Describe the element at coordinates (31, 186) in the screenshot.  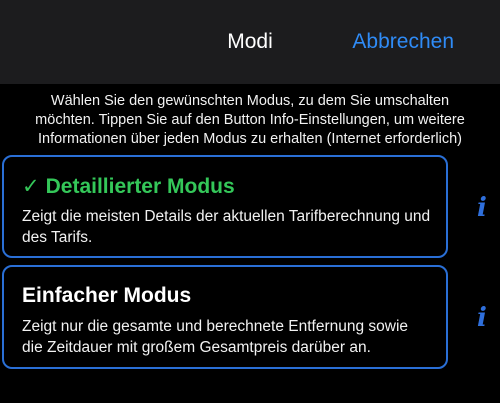
I see `checkmark-icon: ✓` at that location.